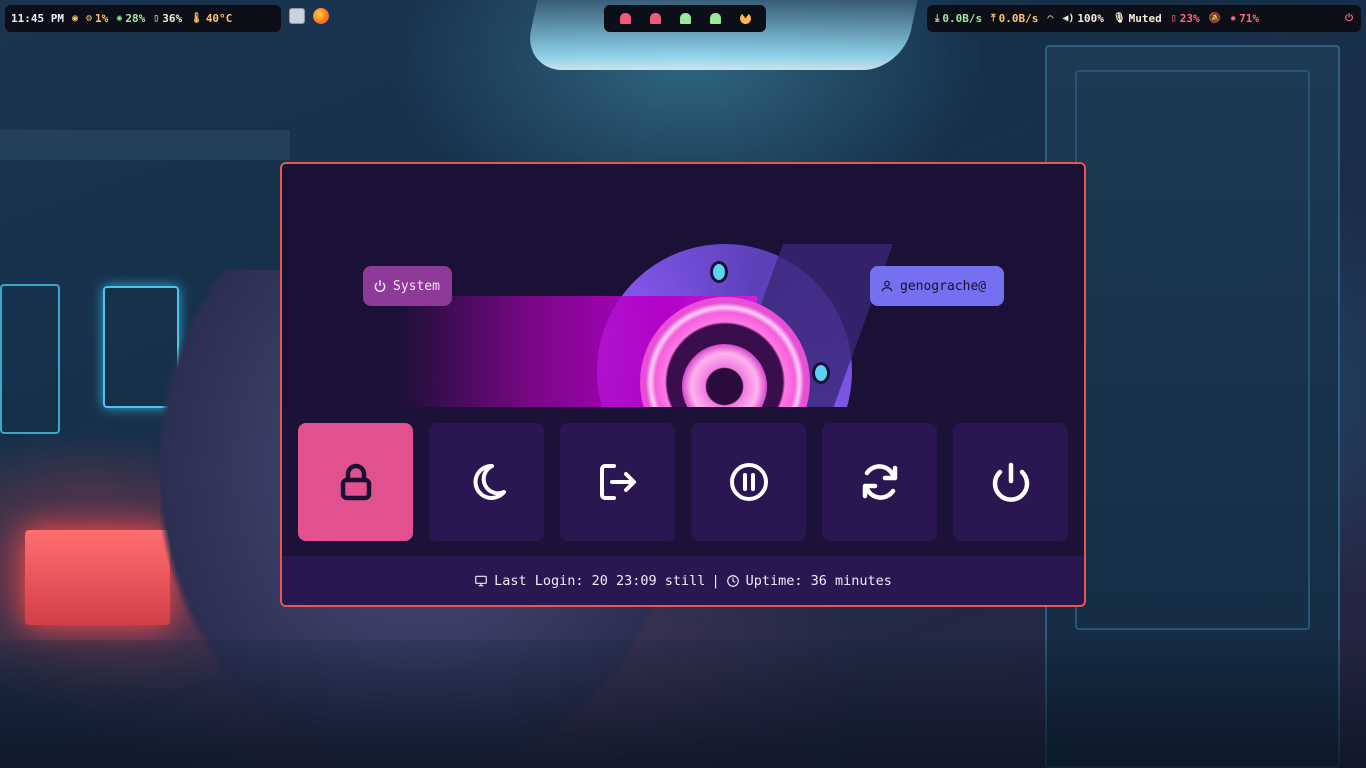  I want to click on cpu-usage: ⚙ 1%, so click(97, 18).